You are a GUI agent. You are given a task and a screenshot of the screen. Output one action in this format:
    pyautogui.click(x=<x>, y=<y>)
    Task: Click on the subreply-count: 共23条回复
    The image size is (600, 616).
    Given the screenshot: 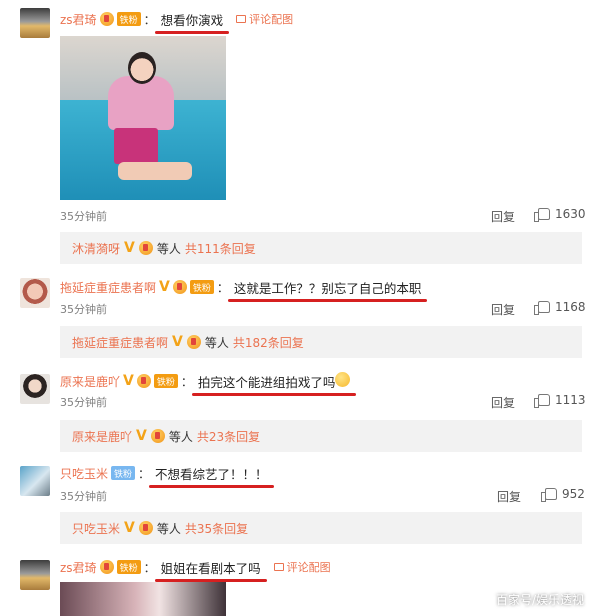 What is the action you would take?
    pyautogui.click(x=228, y=436)
    